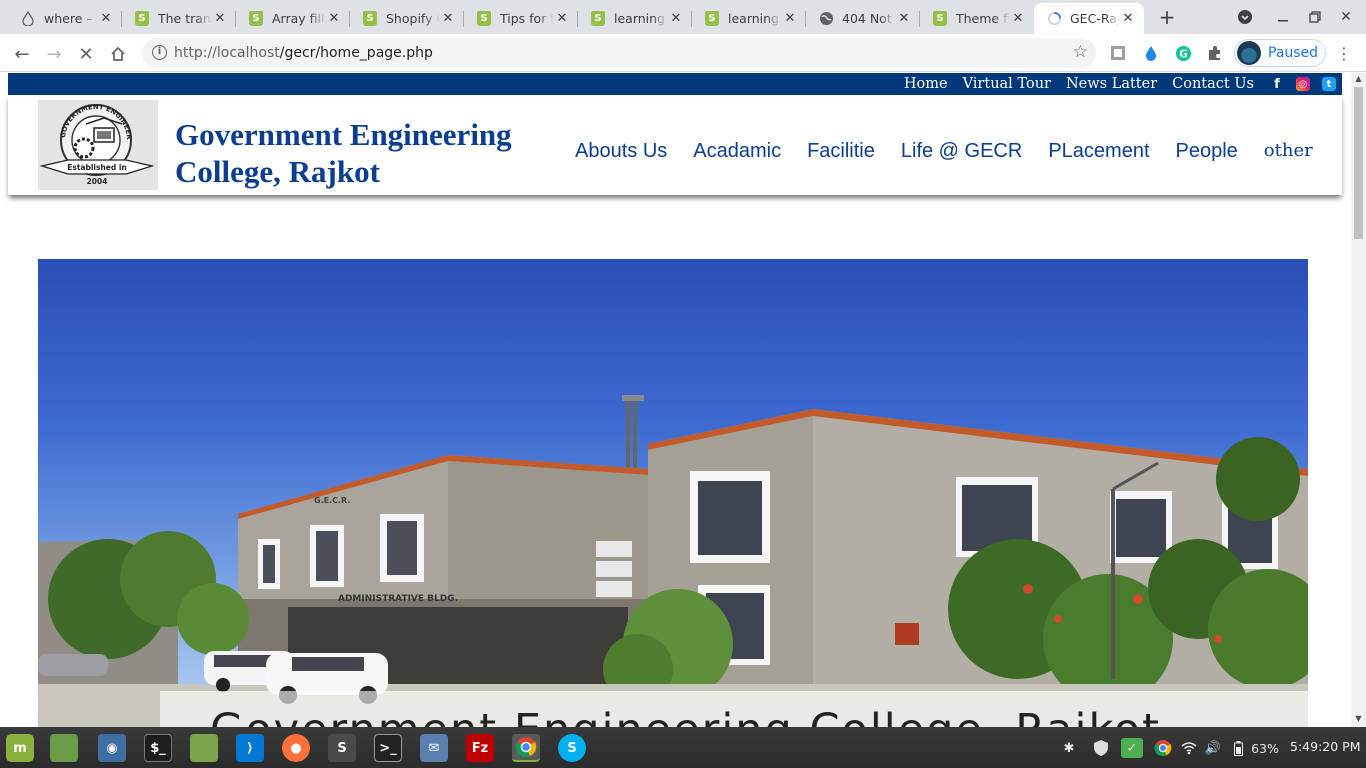 The image size is (1366, 768). I want to click on nav-placement: PLacement, so click(1098, 151).